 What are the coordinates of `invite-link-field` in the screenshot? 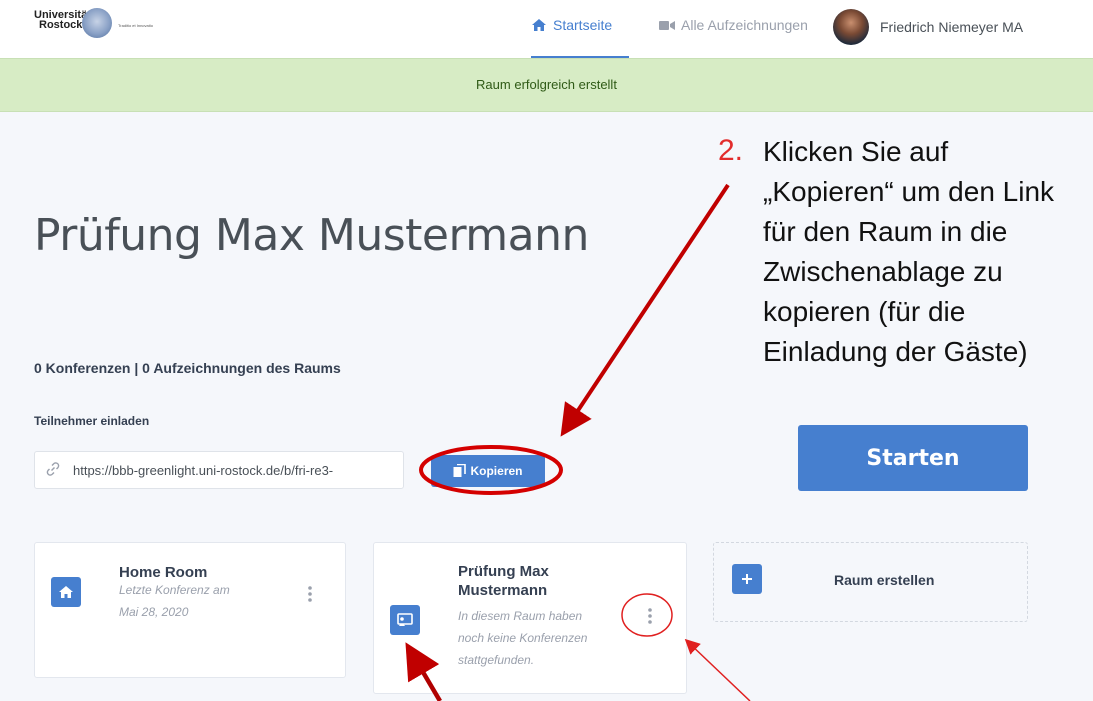 It's located at (219, 470).